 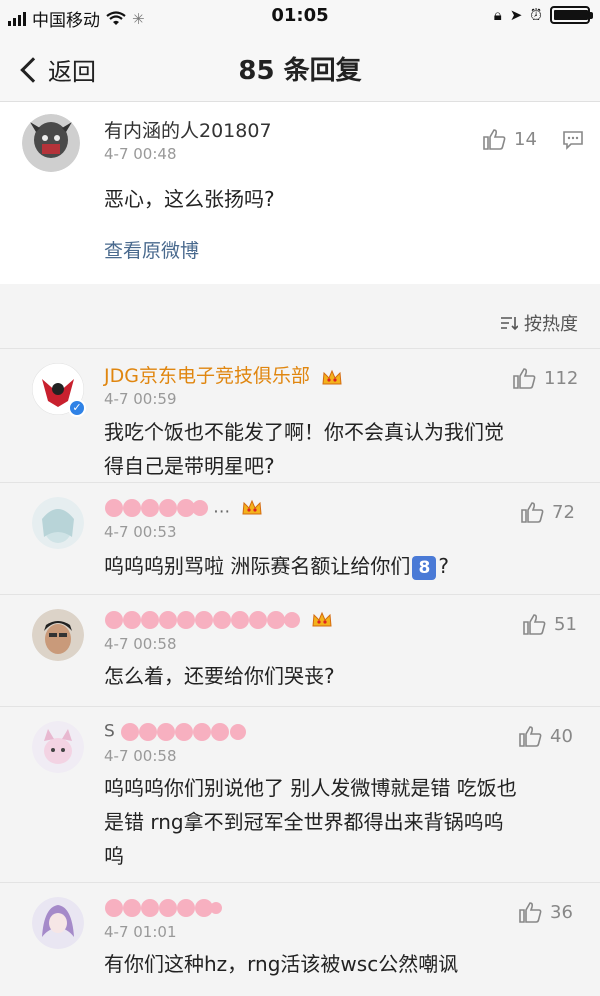 I want to click on like-count: 51, so click(x=565, y=624).